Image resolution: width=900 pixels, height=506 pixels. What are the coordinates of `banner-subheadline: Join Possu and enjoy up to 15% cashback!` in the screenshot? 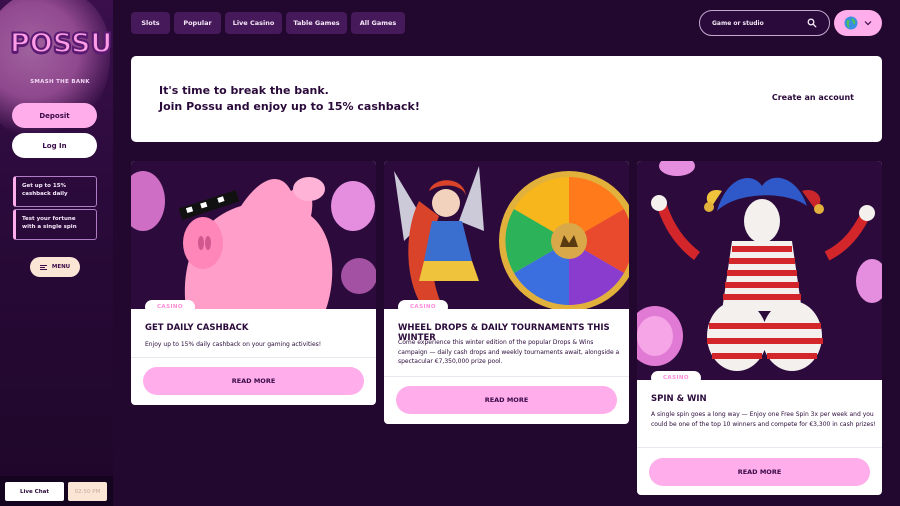 It's located at (289, 106).